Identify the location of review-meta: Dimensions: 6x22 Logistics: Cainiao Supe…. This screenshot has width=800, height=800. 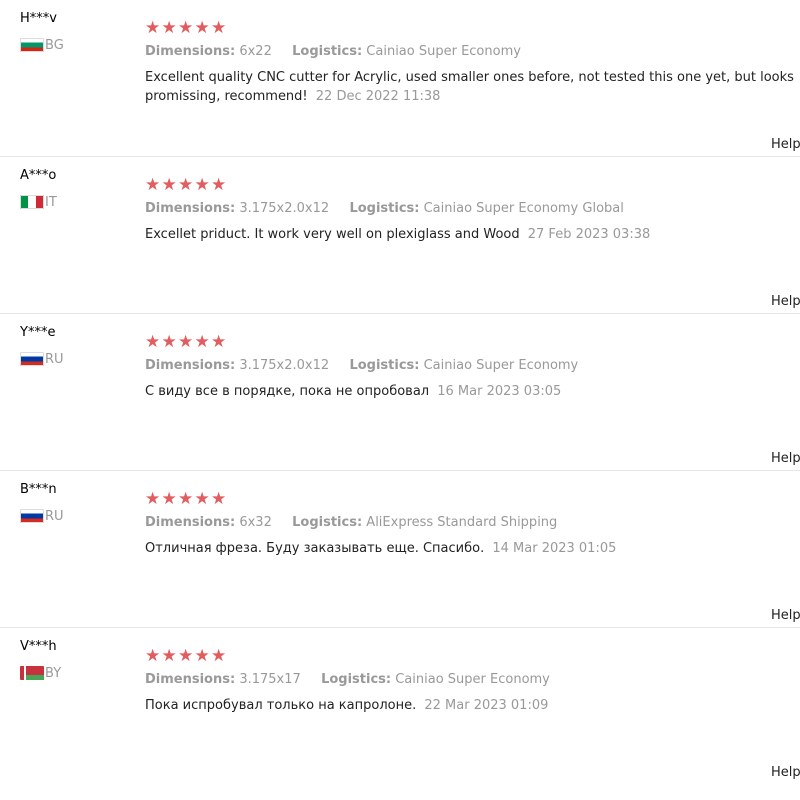
(333, 51).